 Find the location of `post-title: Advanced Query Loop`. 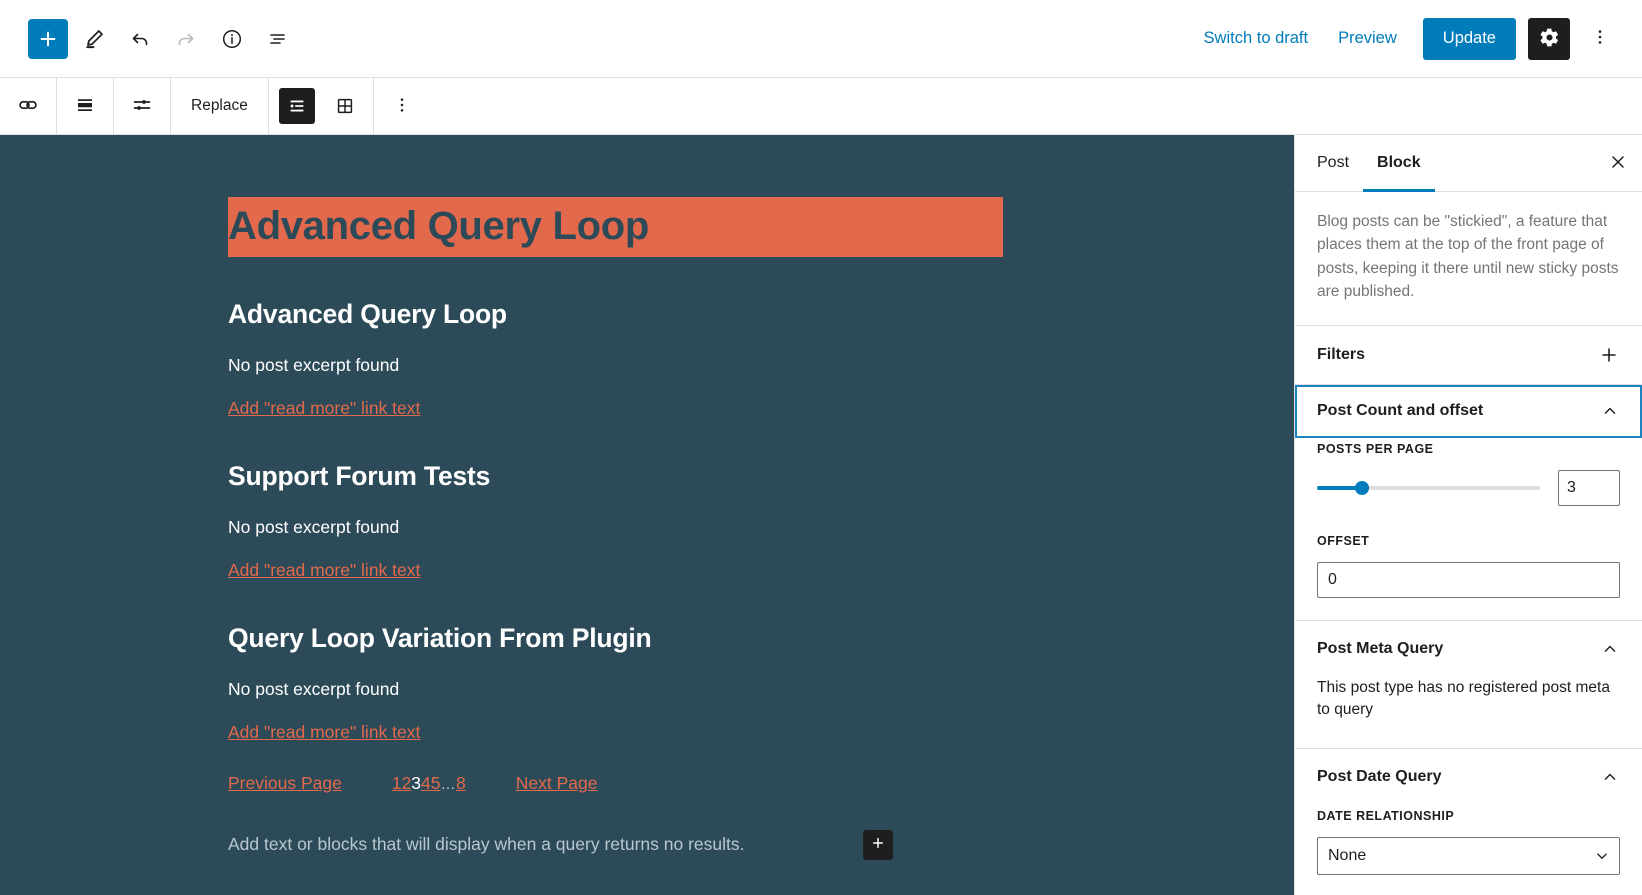

post-title: Advanced Query Loop is located at coordinates (615, 227).